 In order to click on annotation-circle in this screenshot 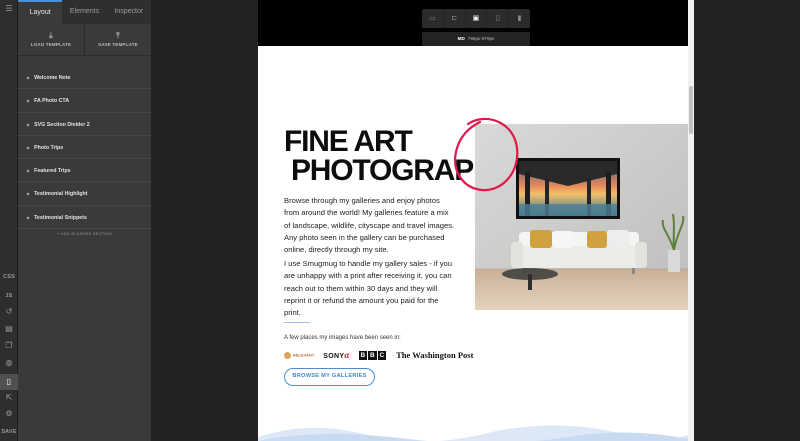, I will do `click(486, 155)`.